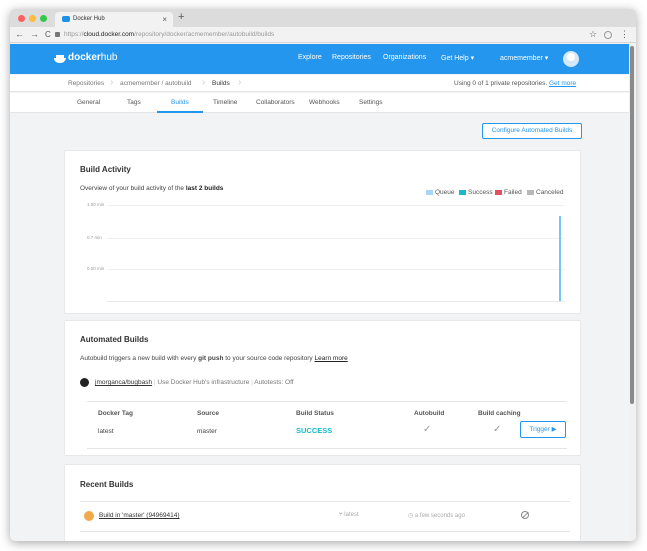 This screenshot has height=551, width=647. What do you see at coordinates (440, 192) in the screenshot?
I see `legend-queue: Queue` at bounding box center [440, 192].